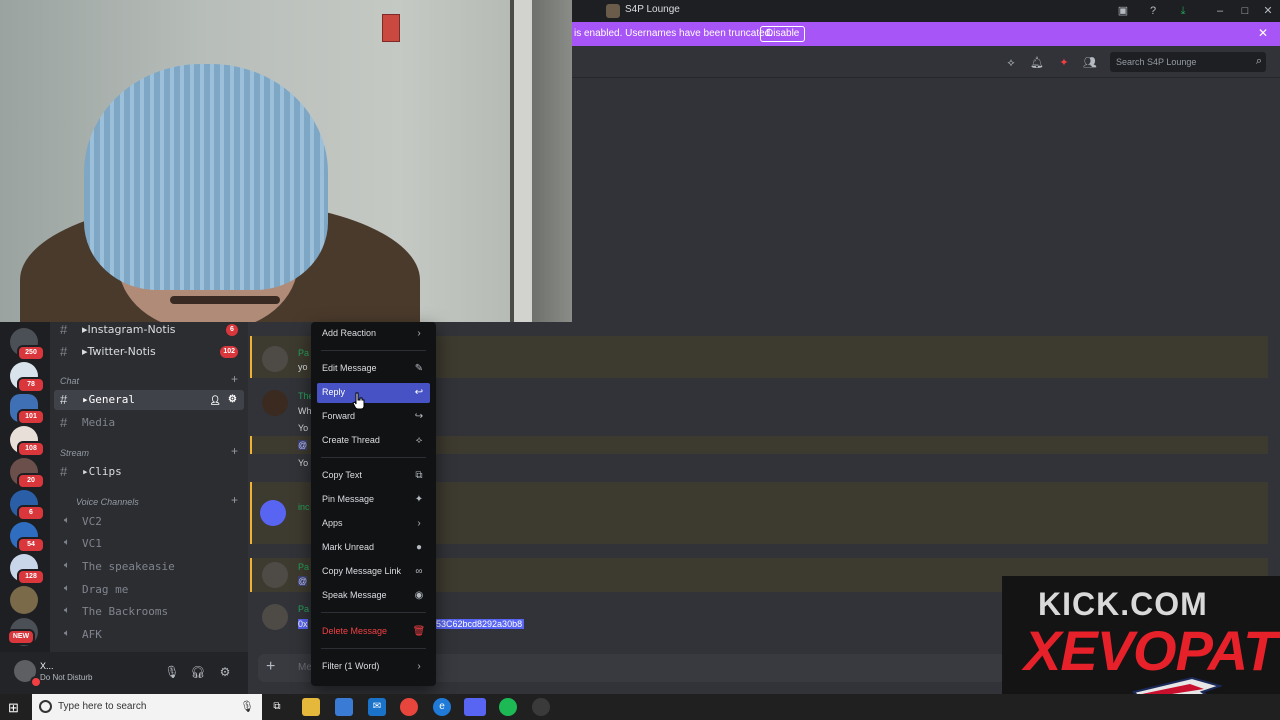 The image size is (1280, 720). I want to click on taskbar-search-placeholder: Type here to search, so click(102, 706).